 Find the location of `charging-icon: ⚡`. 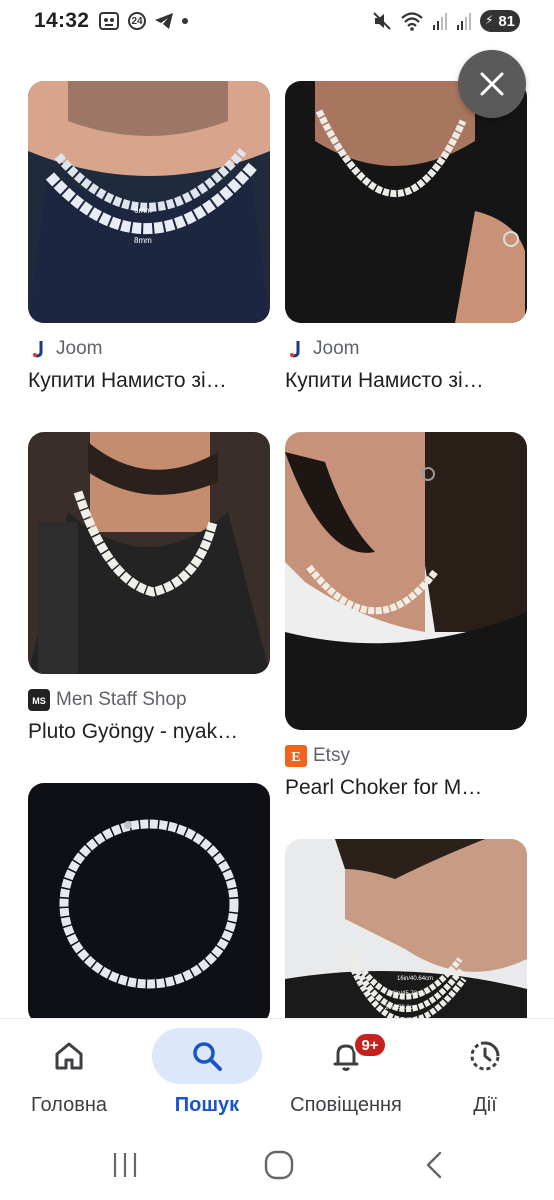

charging-icon: ⚡ is located at coordinates (489, 20).